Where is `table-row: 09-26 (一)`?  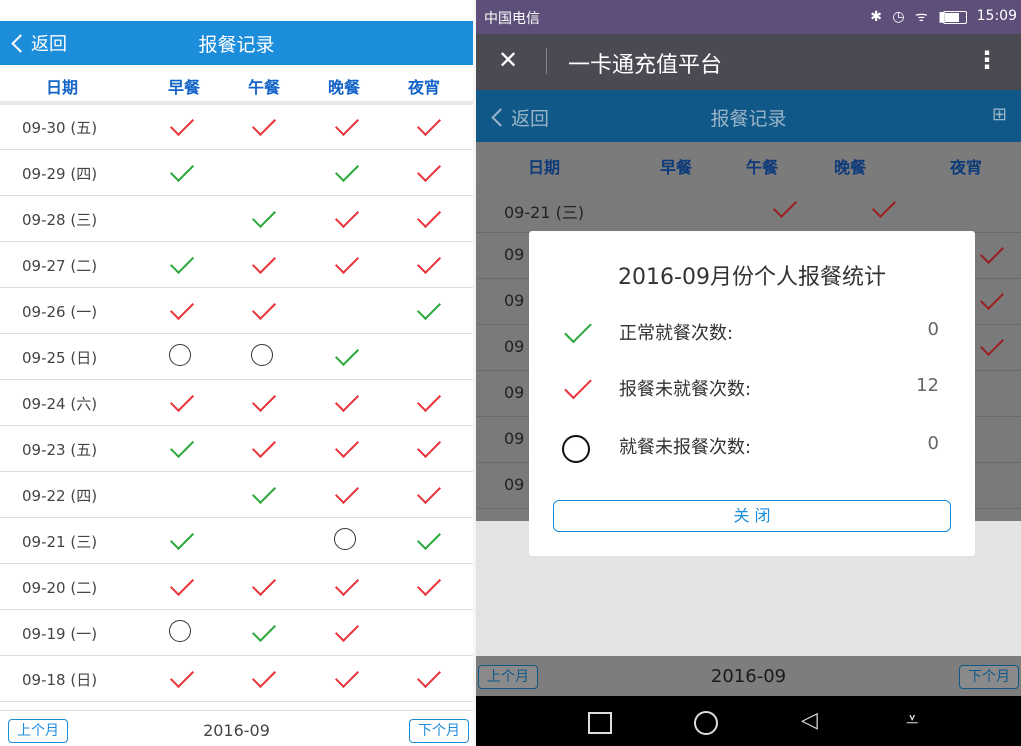
table-row: 09-26 (一) is located at coordinates (236, 311).